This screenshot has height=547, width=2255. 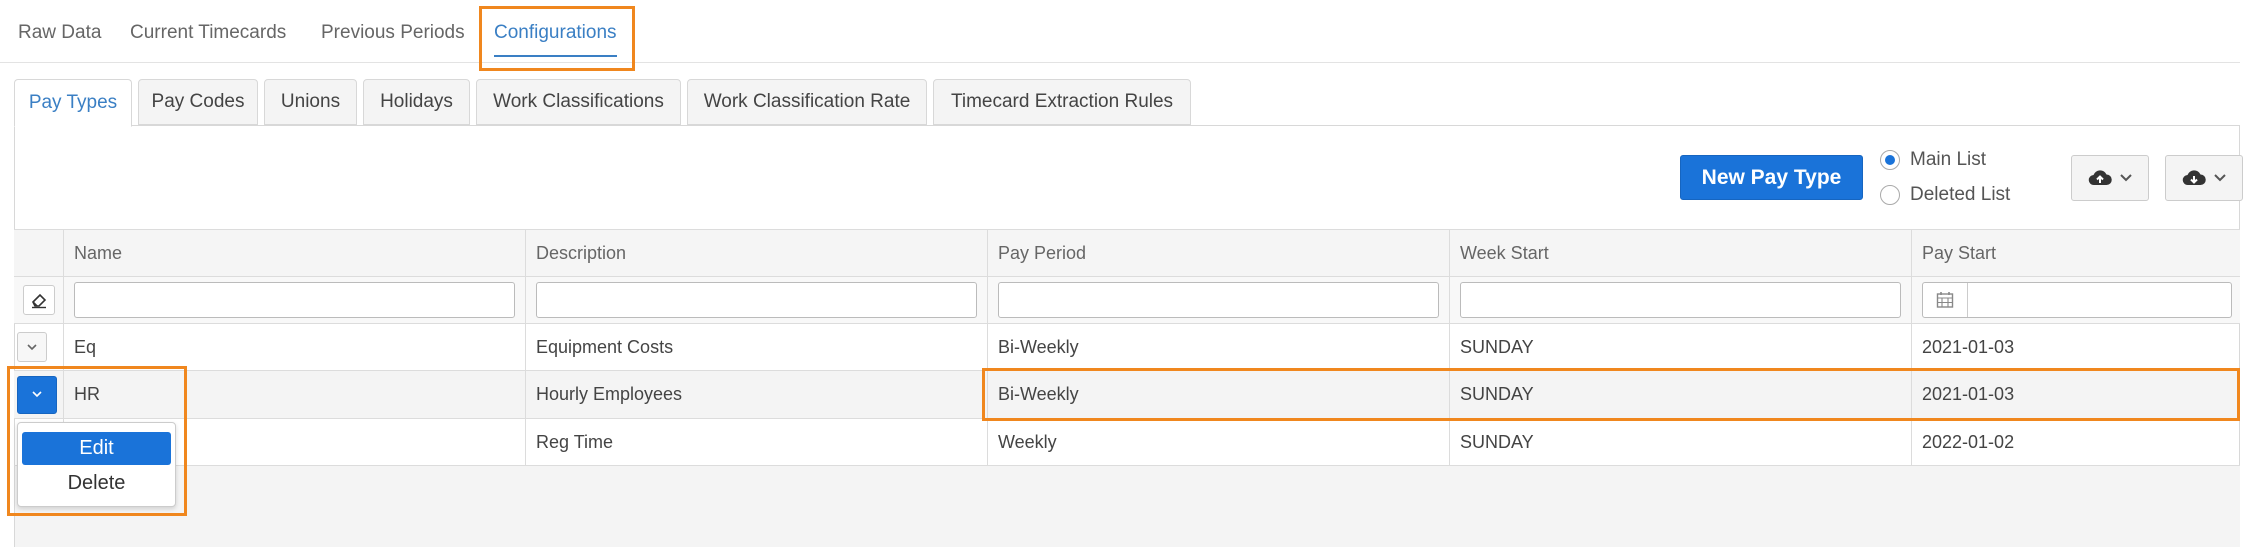 I want to click on header-pay-period: Pay Period, so click(x=1219, y=253).